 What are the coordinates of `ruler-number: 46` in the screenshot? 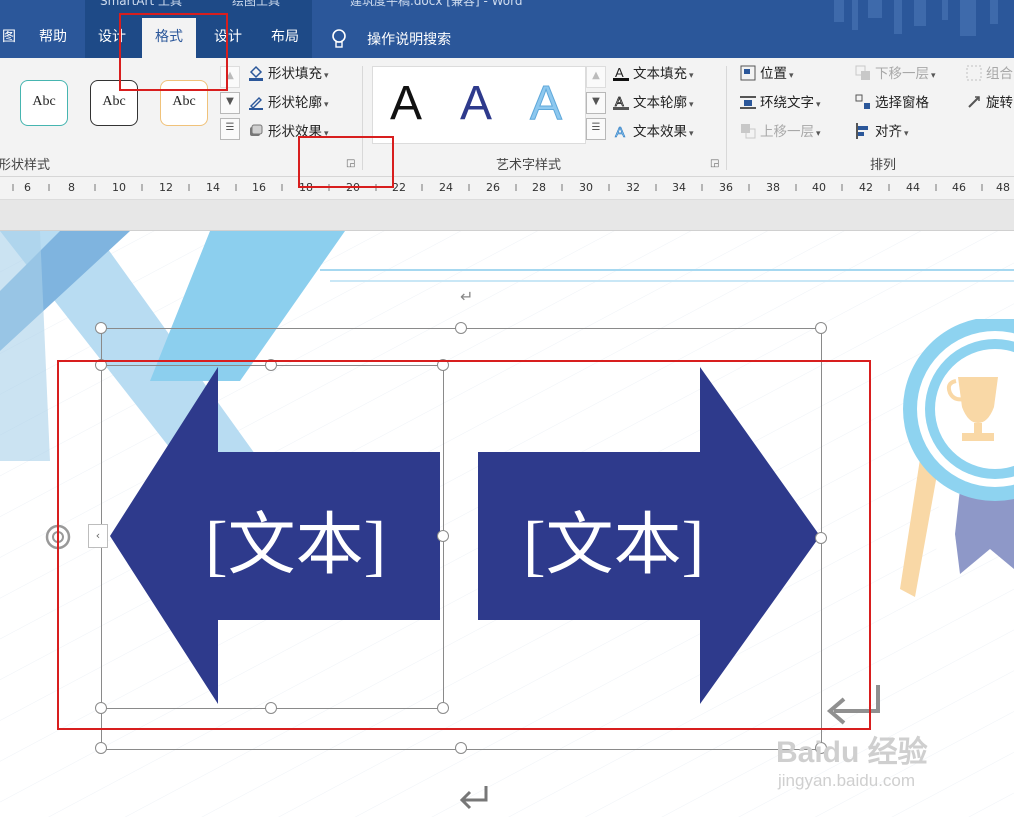 It's located at (959, 187).